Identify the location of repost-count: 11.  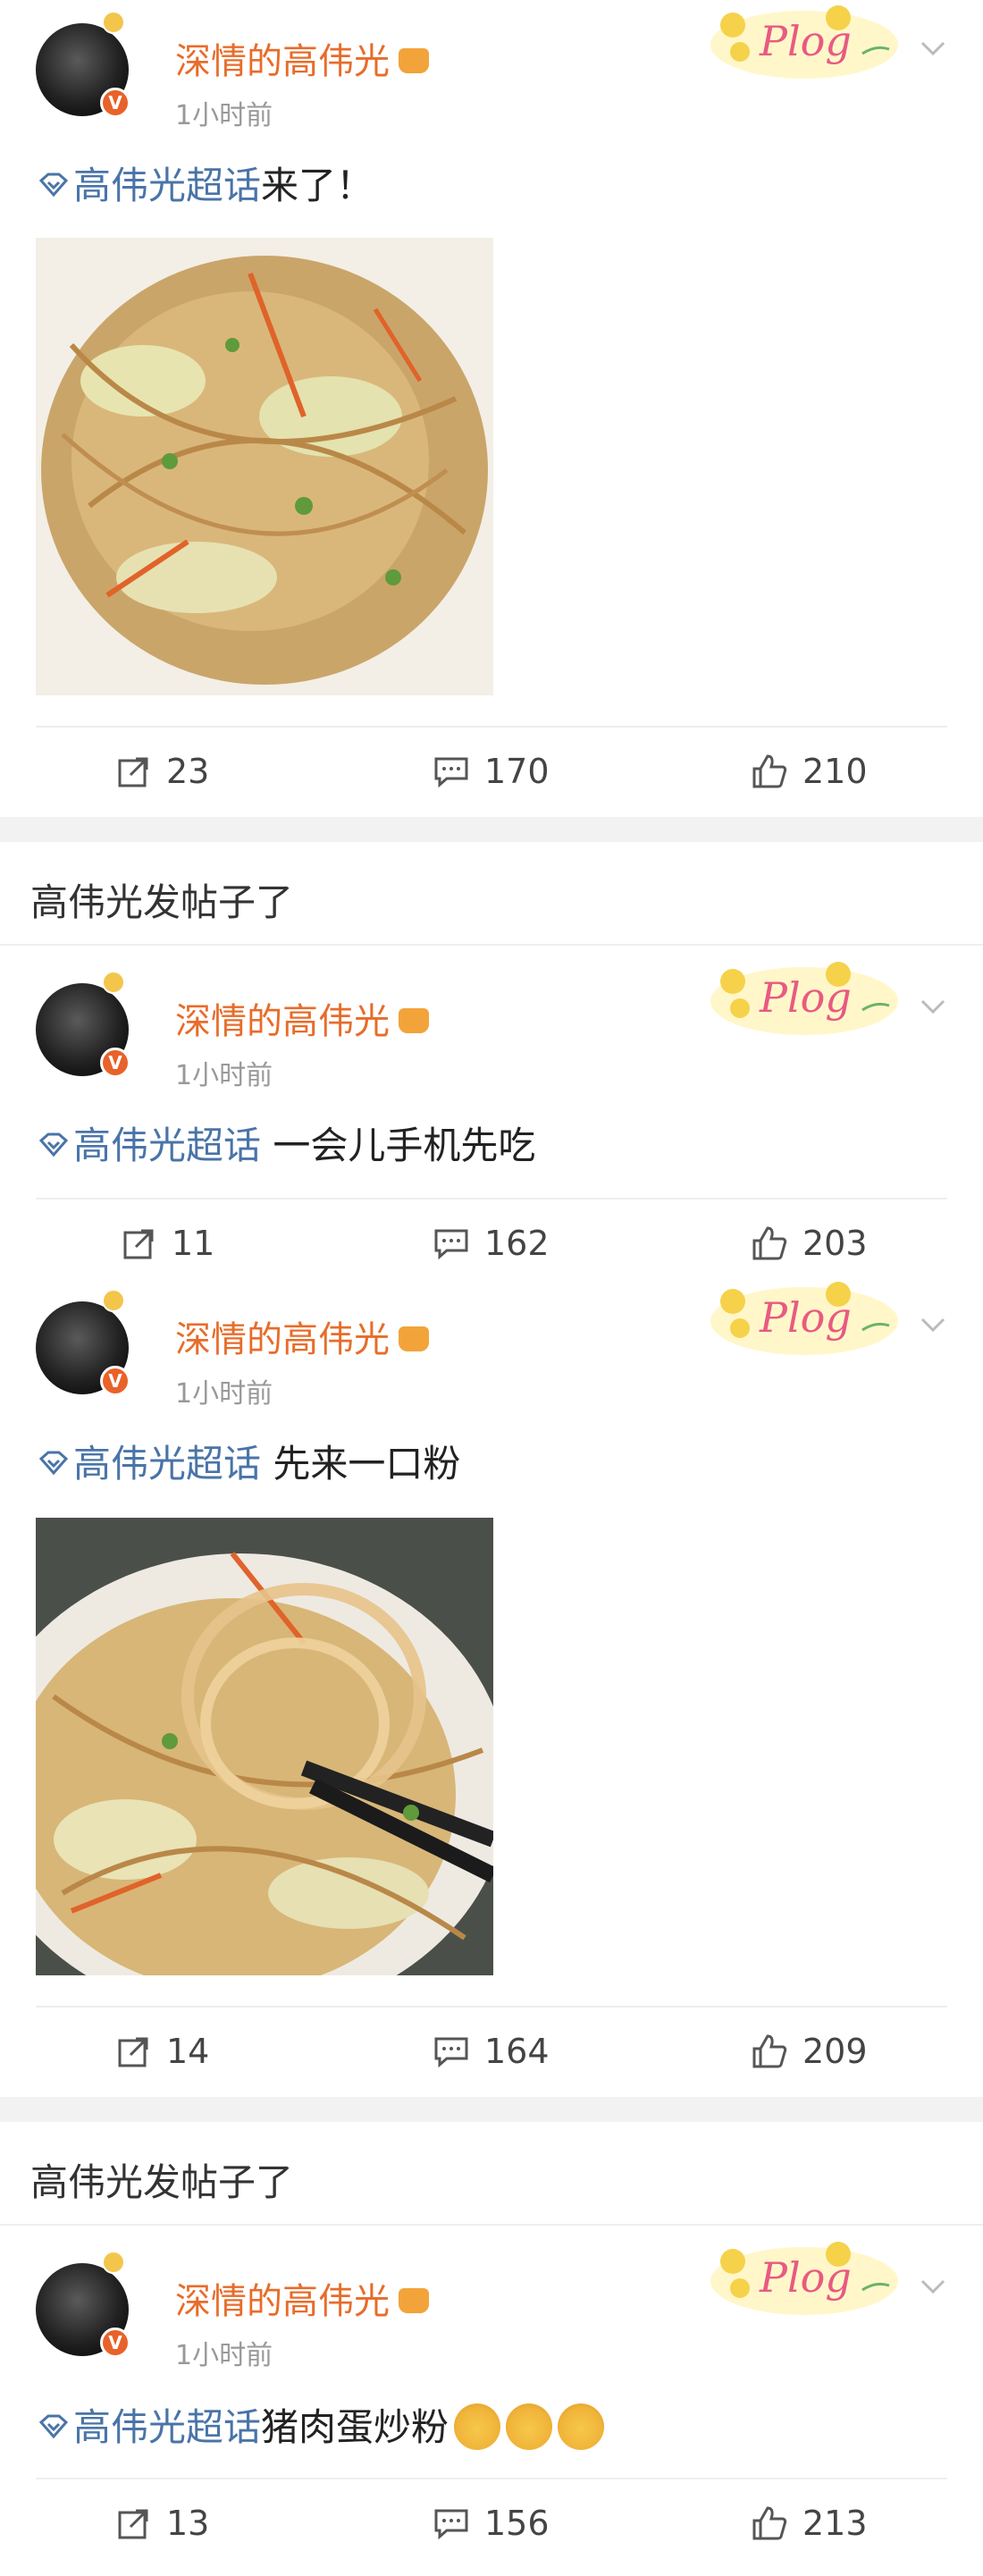
(194, 1244).